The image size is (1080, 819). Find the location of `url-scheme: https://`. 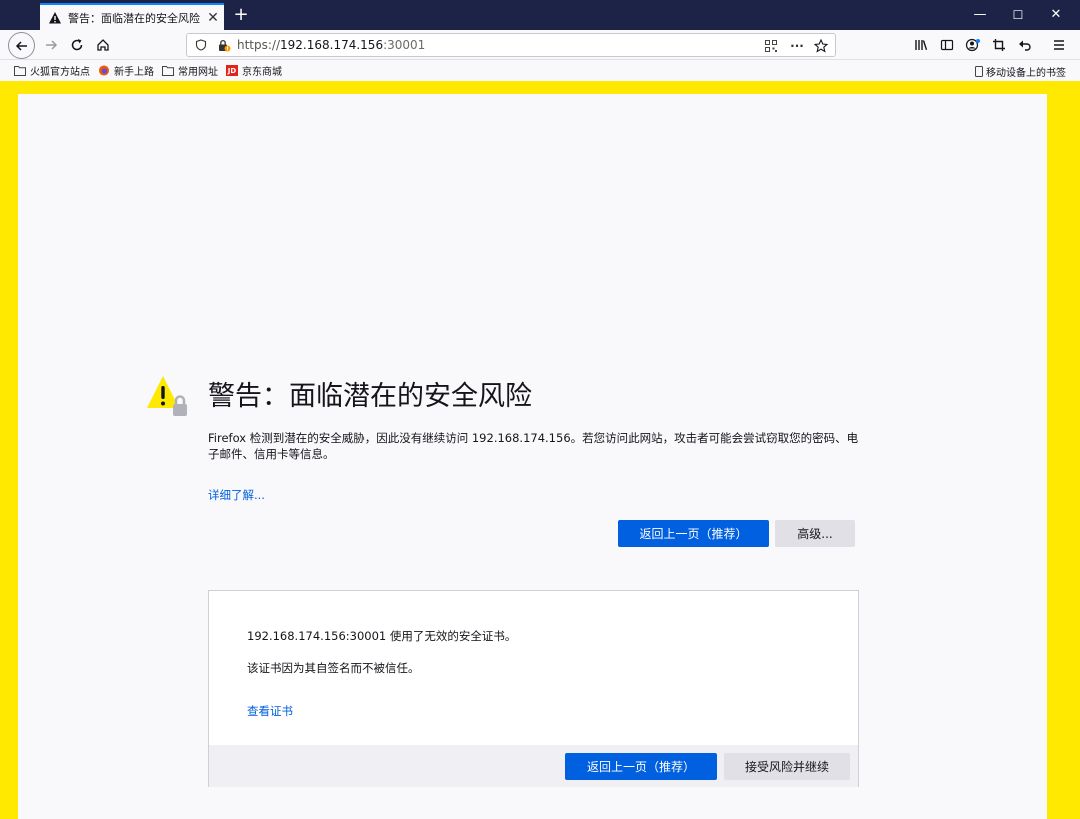

url-scheme: https:// is located at coordinates (259, 45).